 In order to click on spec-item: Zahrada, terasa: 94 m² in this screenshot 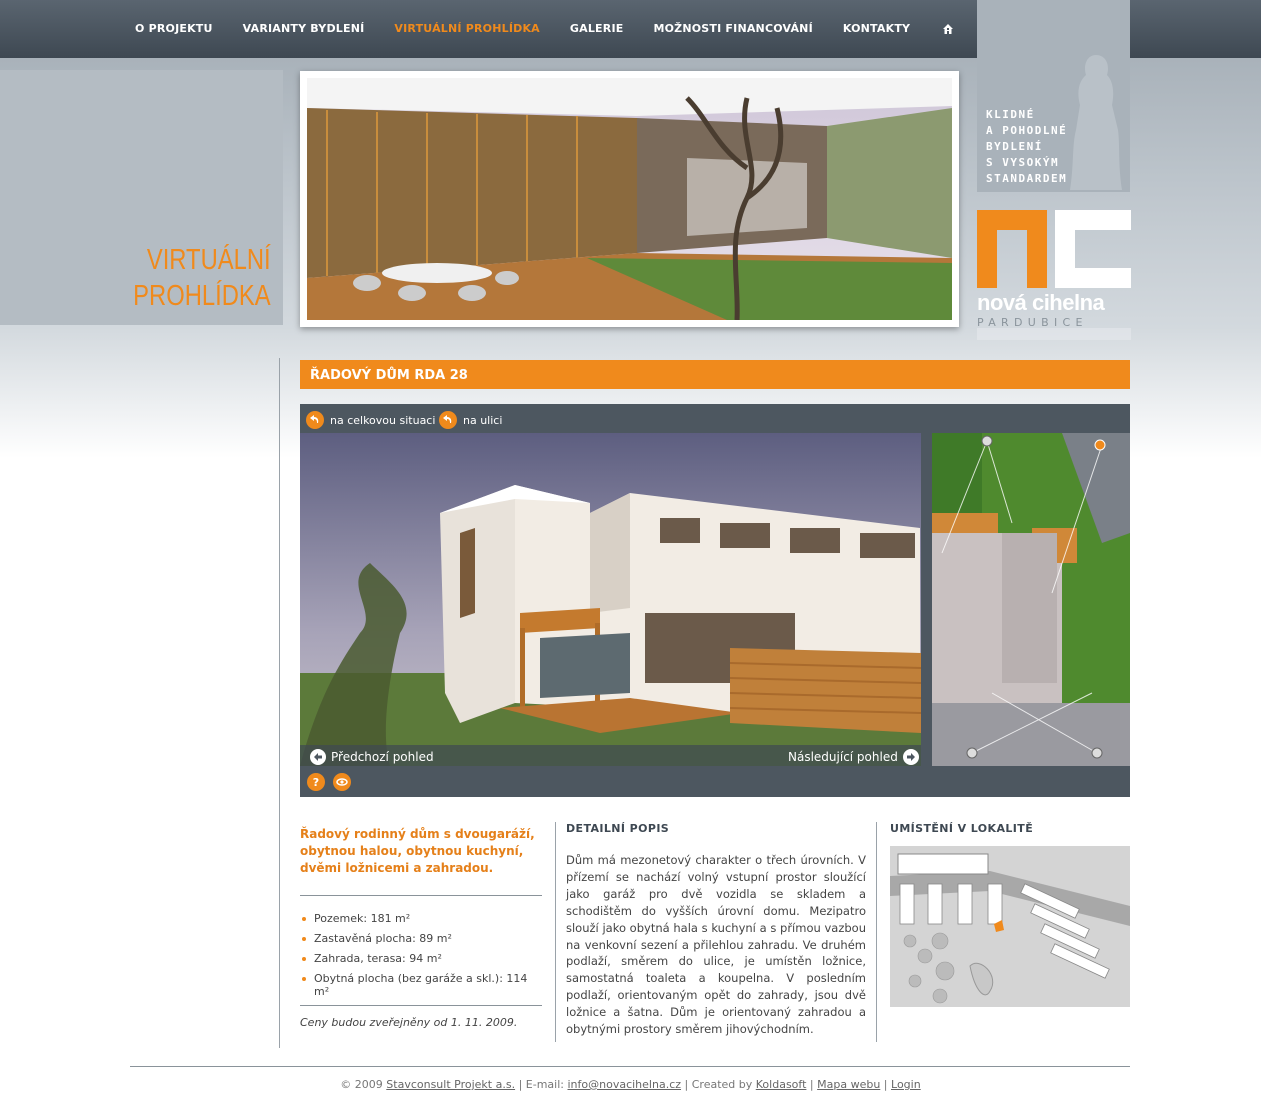, I will do `click(421, 958)`.